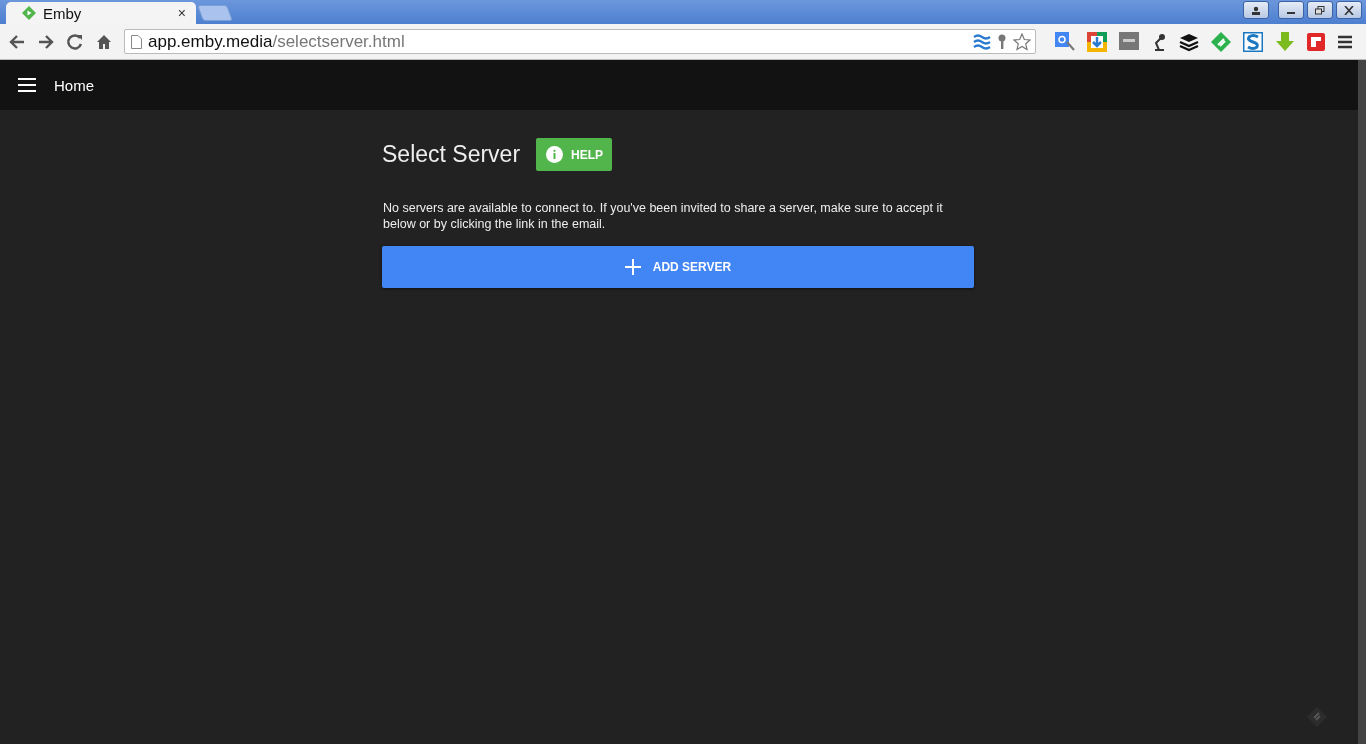 This screenshot has height=744, width=1366. I want to click on page-icon, so click(136, 41).